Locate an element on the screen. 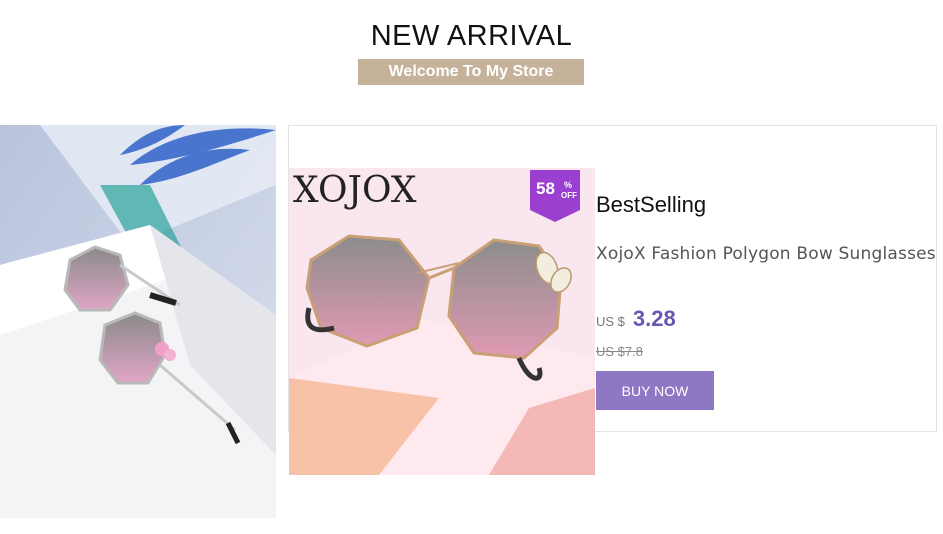 The image size is (943, 534). price-row: US $ 3.28 is located at coordinates (636, 319).